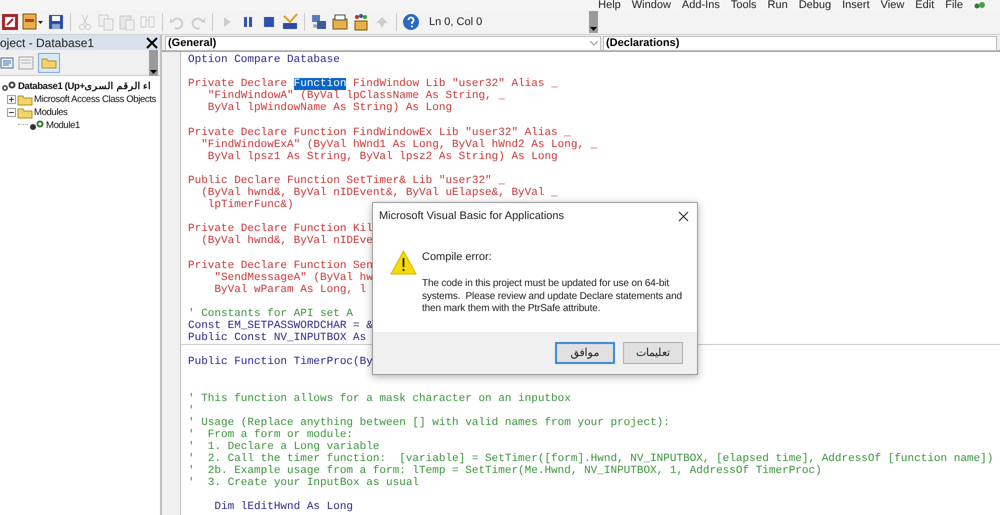  Describe the element at coordinates (346, 180) in the screenshot. I see `code-line: Public Declare Function SetTimer& Lib "user32" _` at that location.